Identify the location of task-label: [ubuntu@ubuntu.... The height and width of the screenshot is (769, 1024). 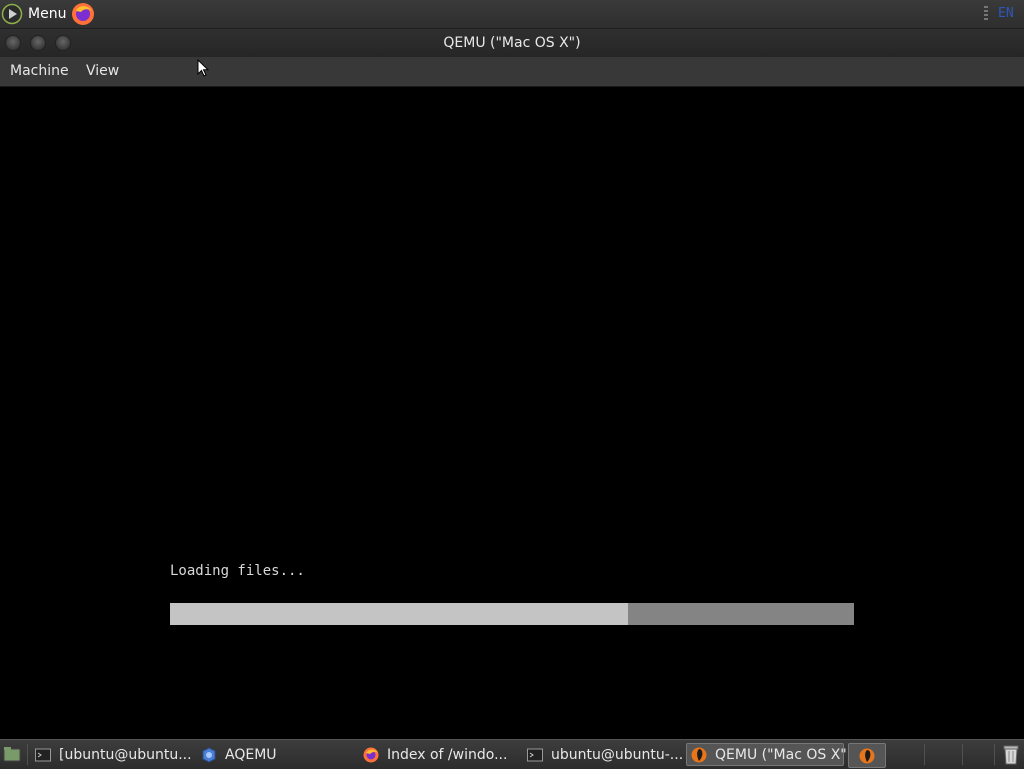
(125, 754).